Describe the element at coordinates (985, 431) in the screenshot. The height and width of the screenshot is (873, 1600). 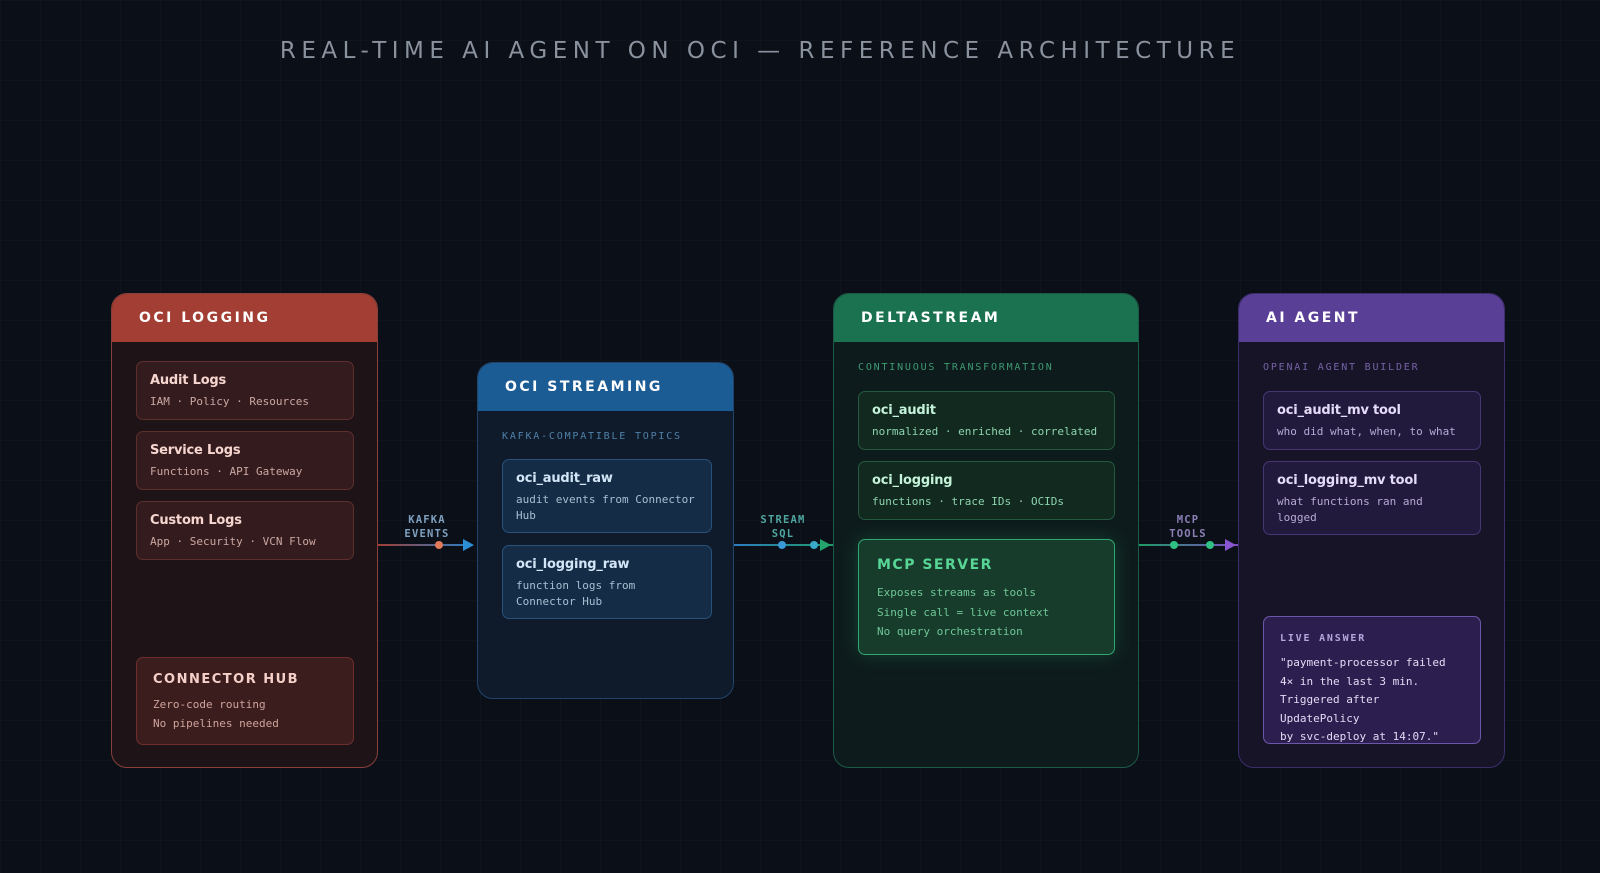
I see `card-subtitle: normalized · enriched · correlated` at that location.